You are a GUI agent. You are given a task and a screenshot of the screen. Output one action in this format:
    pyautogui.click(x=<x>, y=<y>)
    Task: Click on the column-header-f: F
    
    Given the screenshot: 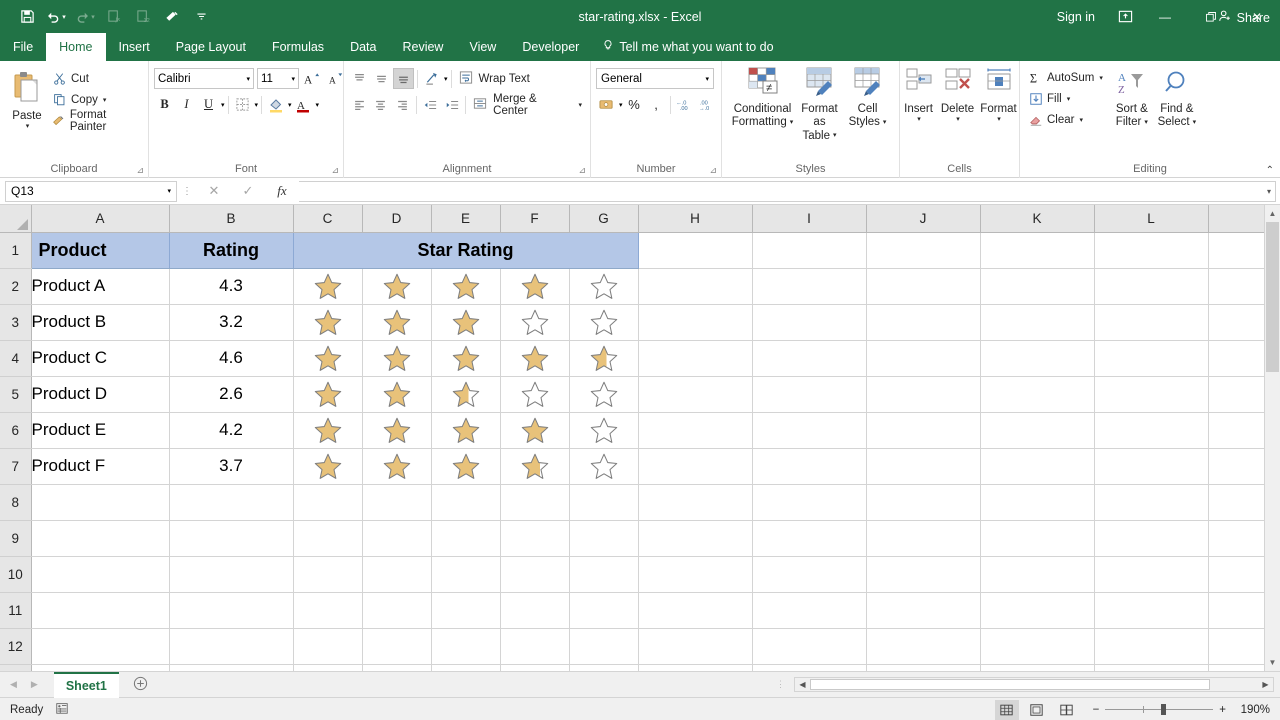 What is the action you would take?
    pyautogui.click(x=535, y=219)
    